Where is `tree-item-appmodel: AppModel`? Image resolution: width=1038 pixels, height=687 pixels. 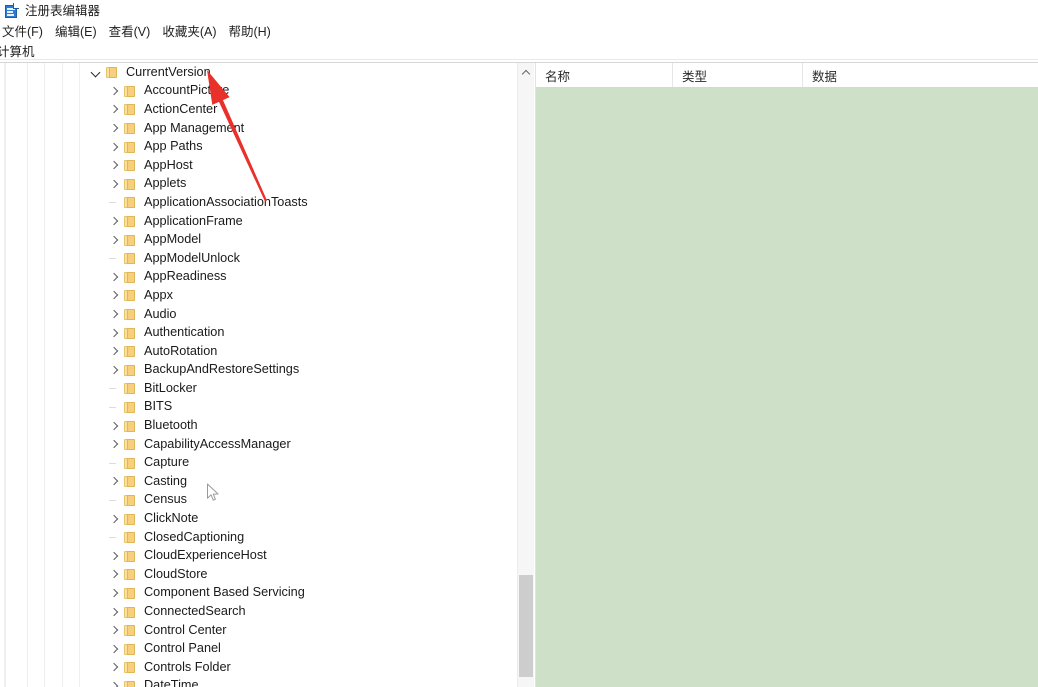 tree-item-appmodel: AppModel is located at coordinates (258, 239).